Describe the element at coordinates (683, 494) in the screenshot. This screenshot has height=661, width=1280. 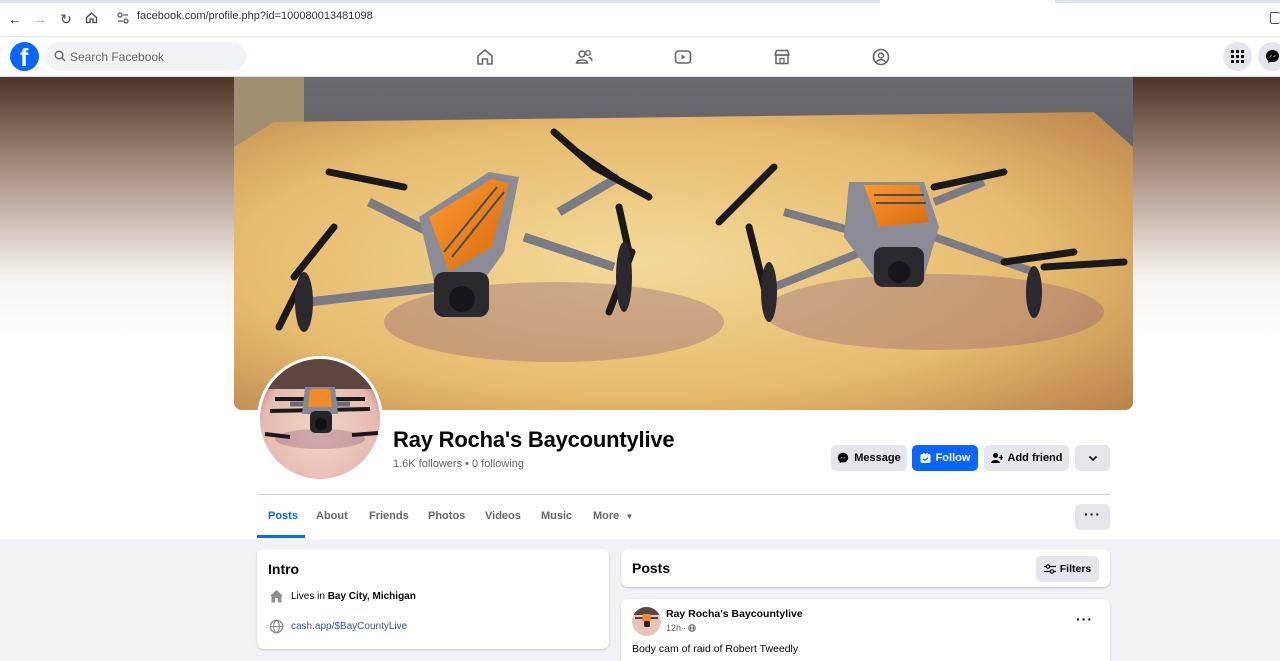
I see `profile-divider` at that location.